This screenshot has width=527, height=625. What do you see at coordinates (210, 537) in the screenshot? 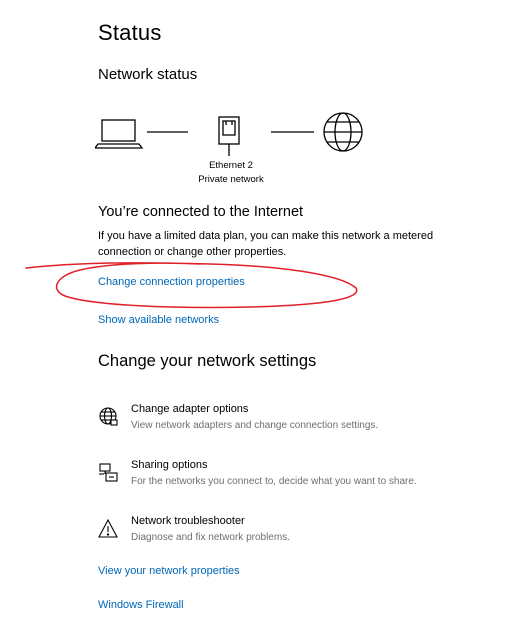
I see `network-troubleshooter-description: Diagnose and fix network problems.` at bounding box center [210, 537].